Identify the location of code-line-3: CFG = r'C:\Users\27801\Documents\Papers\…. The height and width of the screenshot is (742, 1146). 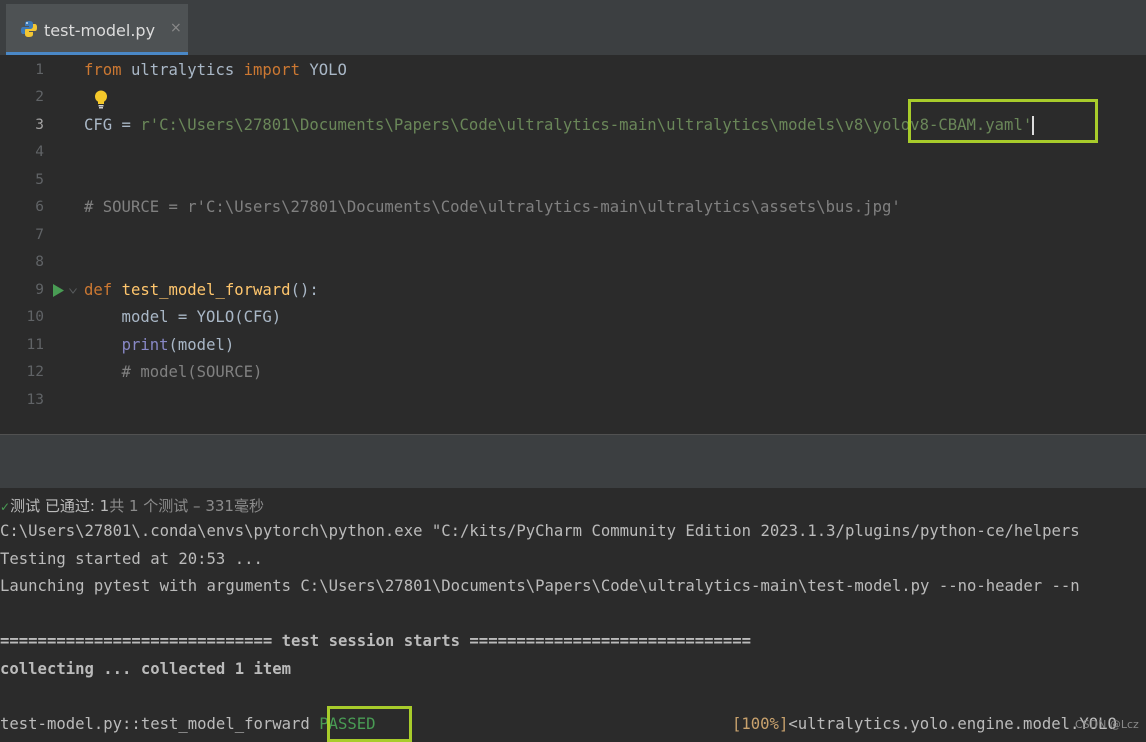
(558, 125).